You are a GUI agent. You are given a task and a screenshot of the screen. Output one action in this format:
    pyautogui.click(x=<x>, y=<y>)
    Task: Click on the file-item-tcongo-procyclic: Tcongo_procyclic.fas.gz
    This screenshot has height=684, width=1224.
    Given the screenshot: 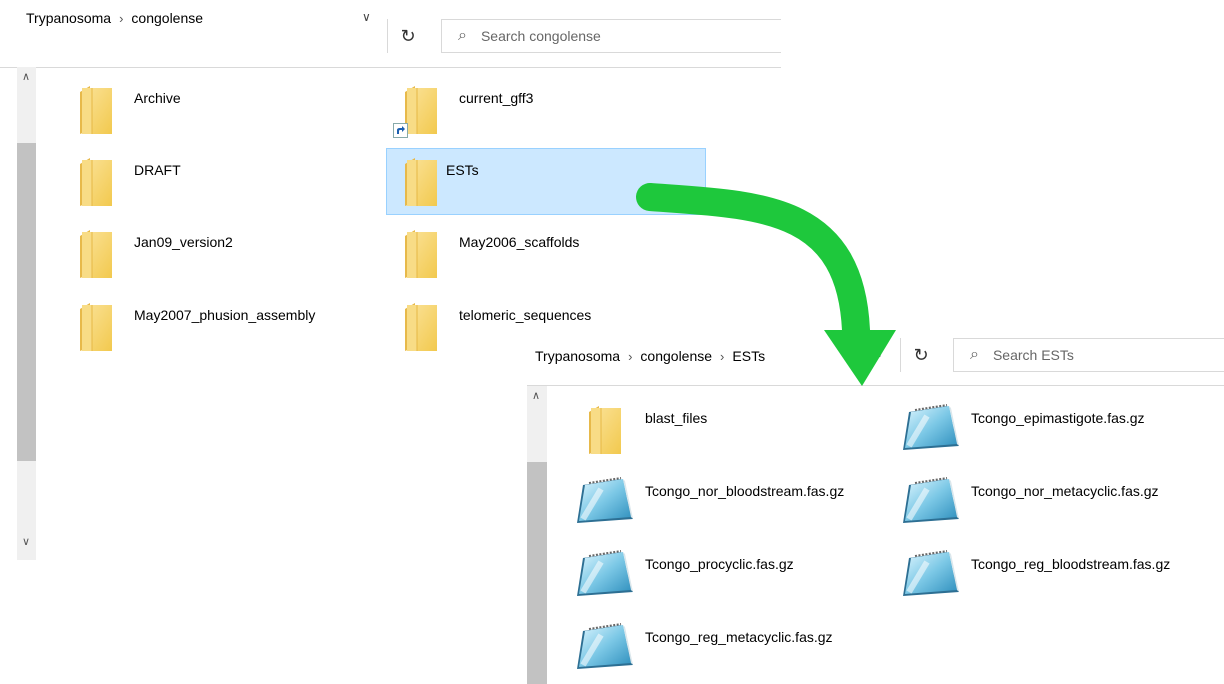 What is the action you would take?
    pyautogui.click(x=731, y=576)
    